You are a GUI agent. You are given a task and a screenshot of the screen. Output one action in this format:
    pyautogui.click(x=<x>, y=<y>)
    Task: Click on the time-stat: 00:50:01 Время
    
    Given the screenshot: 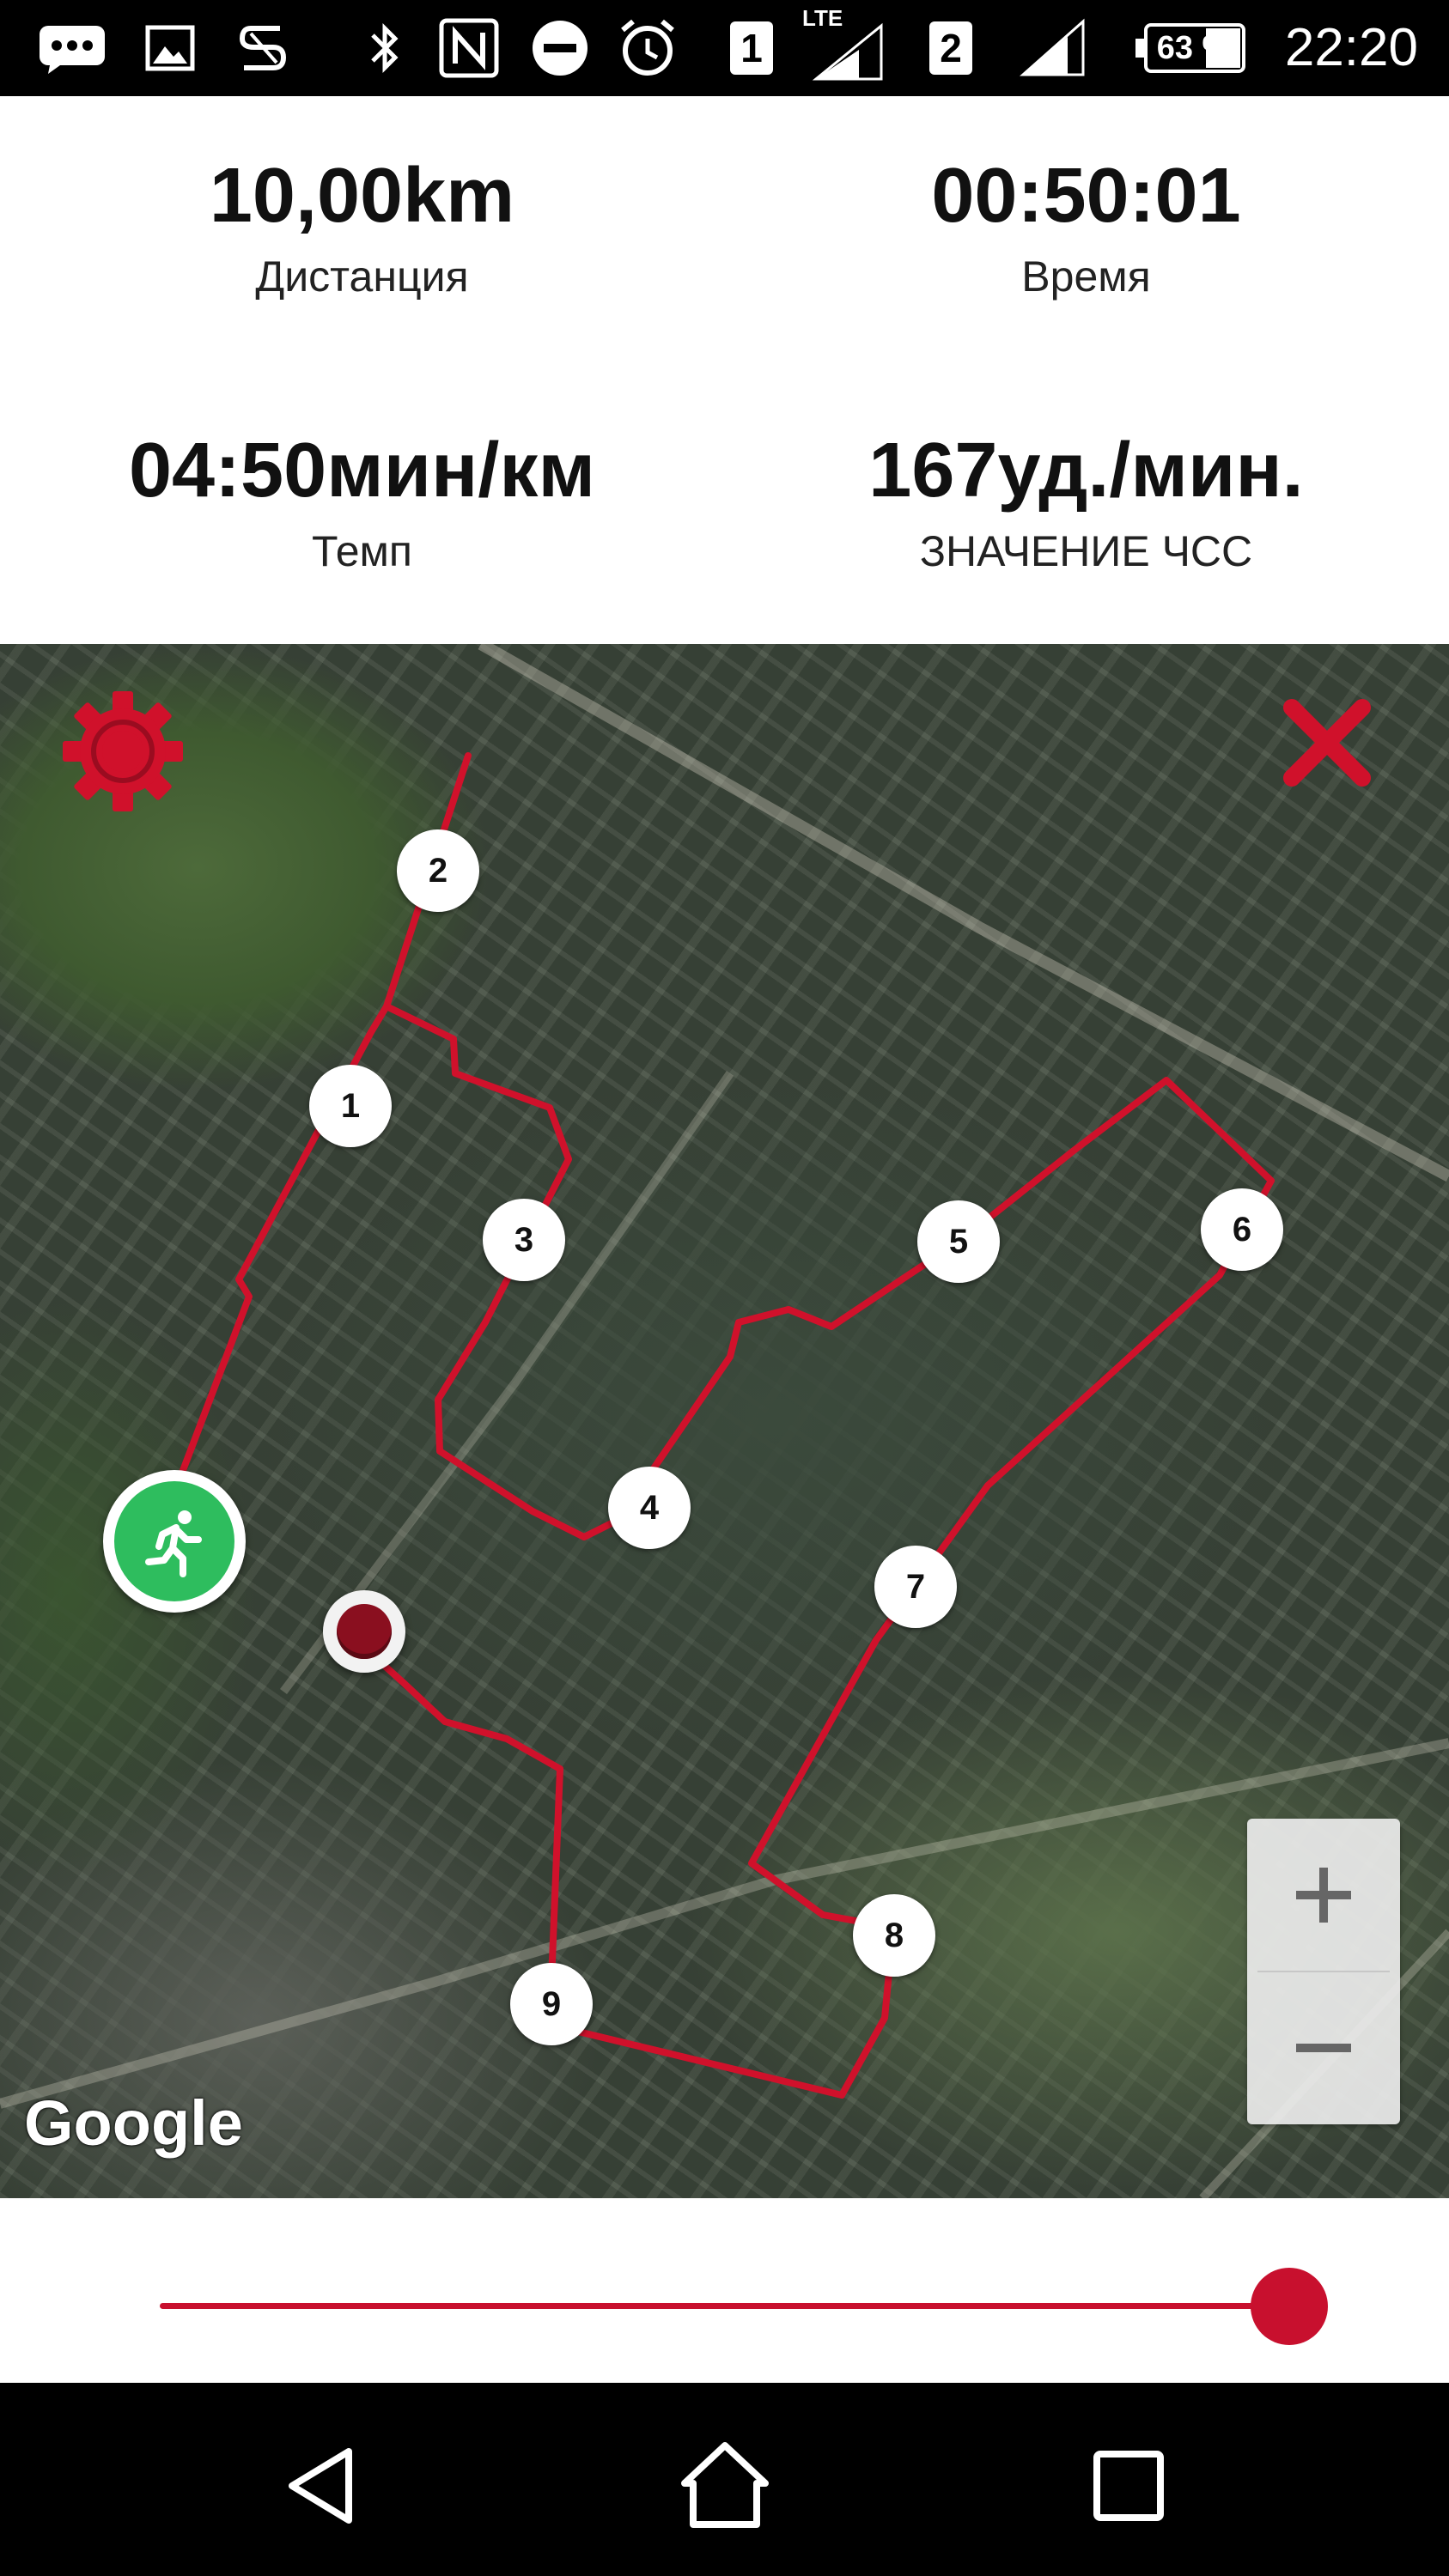 What is the action you would take?
    pyautogui.click(x=1086, y=228)
    